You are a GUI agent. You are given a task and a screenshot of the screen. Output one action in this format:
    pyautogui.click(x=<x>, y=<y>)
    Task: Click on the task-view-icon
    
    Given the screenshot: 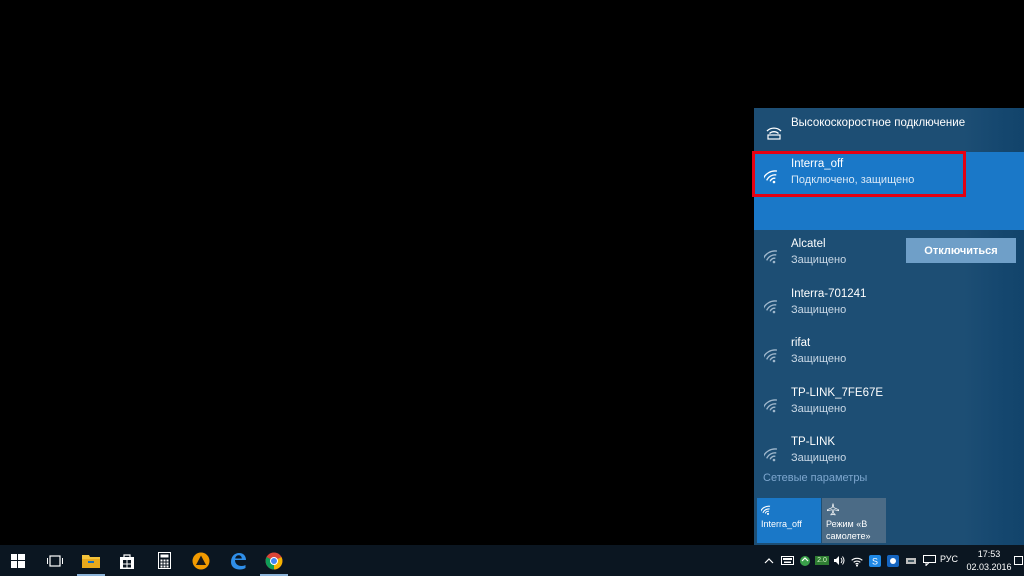 What is the action you would take?
    pyautogui.click(x=55, y=560)
    